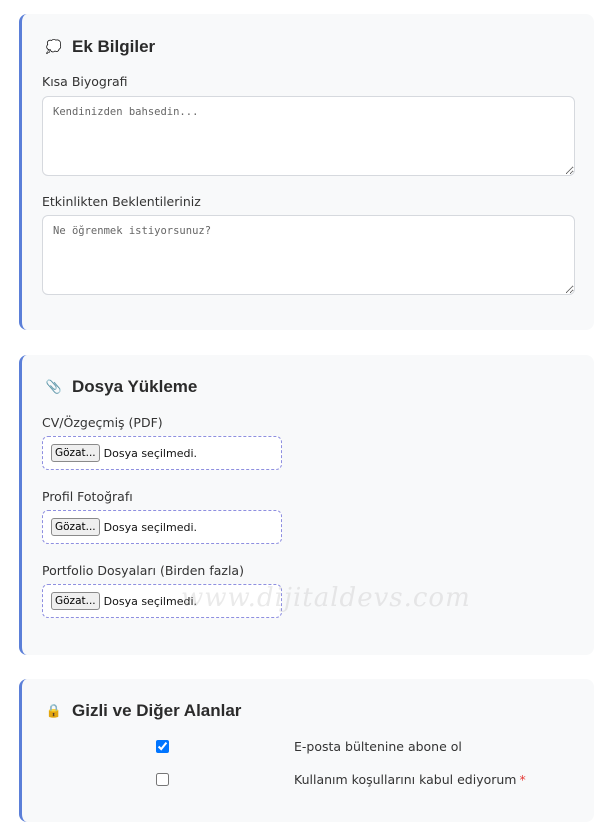  Describe the element at coordinates (405, 779) in the screenshot. I see `terms-label-text: Kullanım koşullarını kabul ediyorum` at that location.